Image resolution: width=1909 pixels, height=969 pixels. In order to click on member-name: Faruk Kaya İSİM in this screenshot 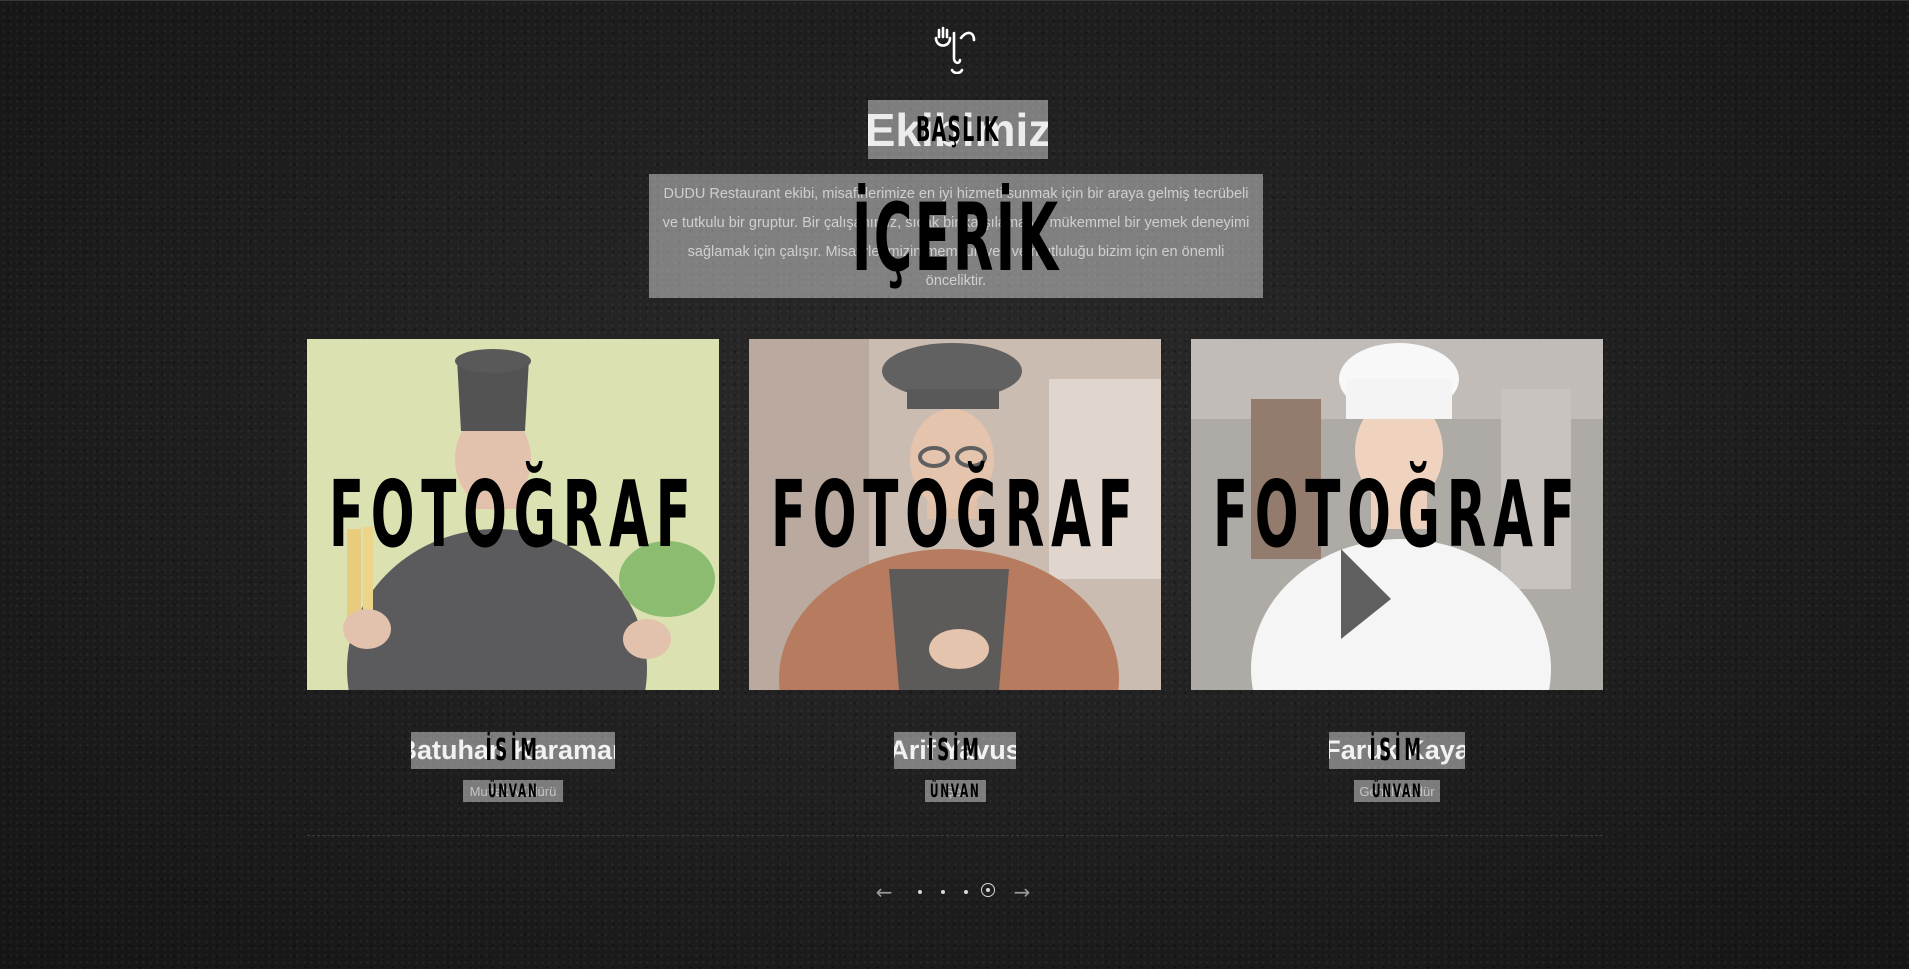, I will do `click(1397, 750)`.